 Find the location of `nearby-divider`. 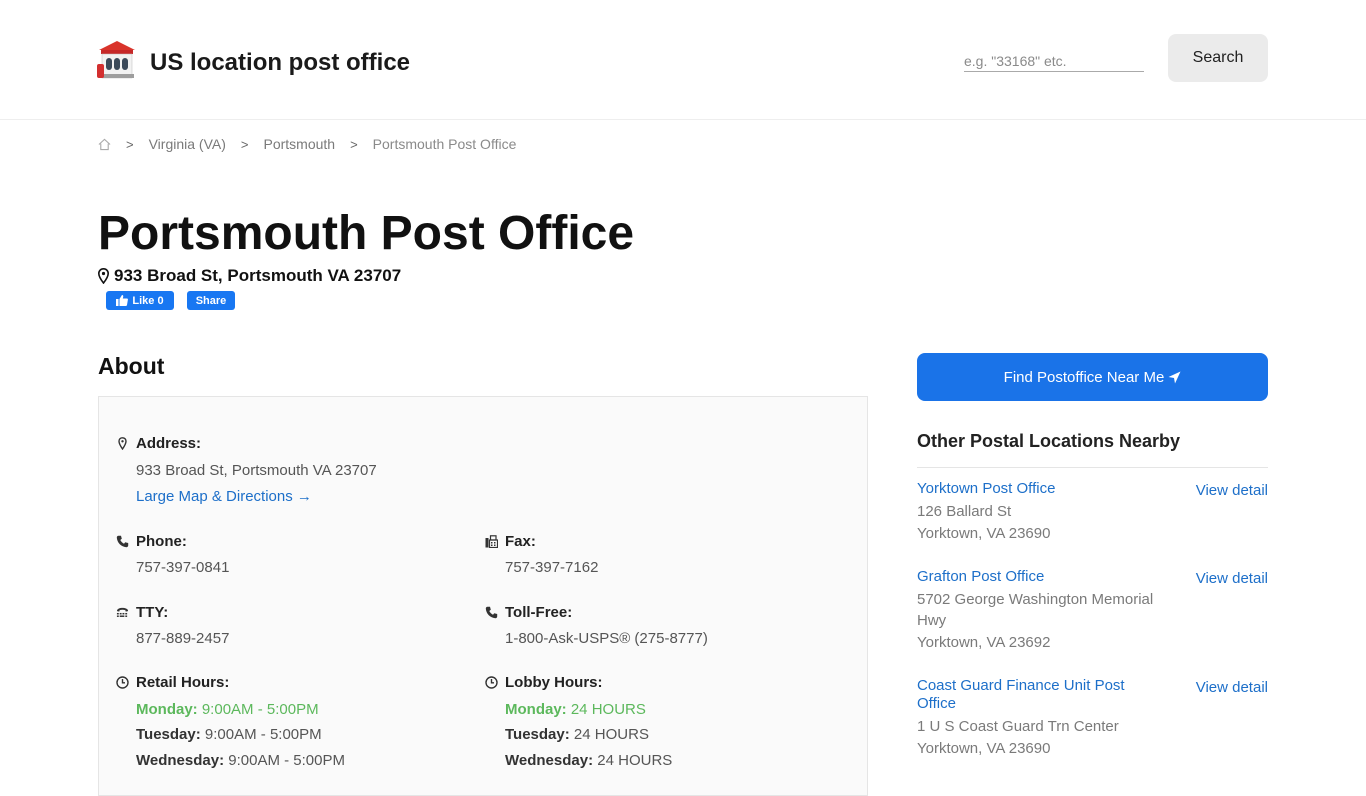

nearby-divider is located at coordinates (1092, 467).